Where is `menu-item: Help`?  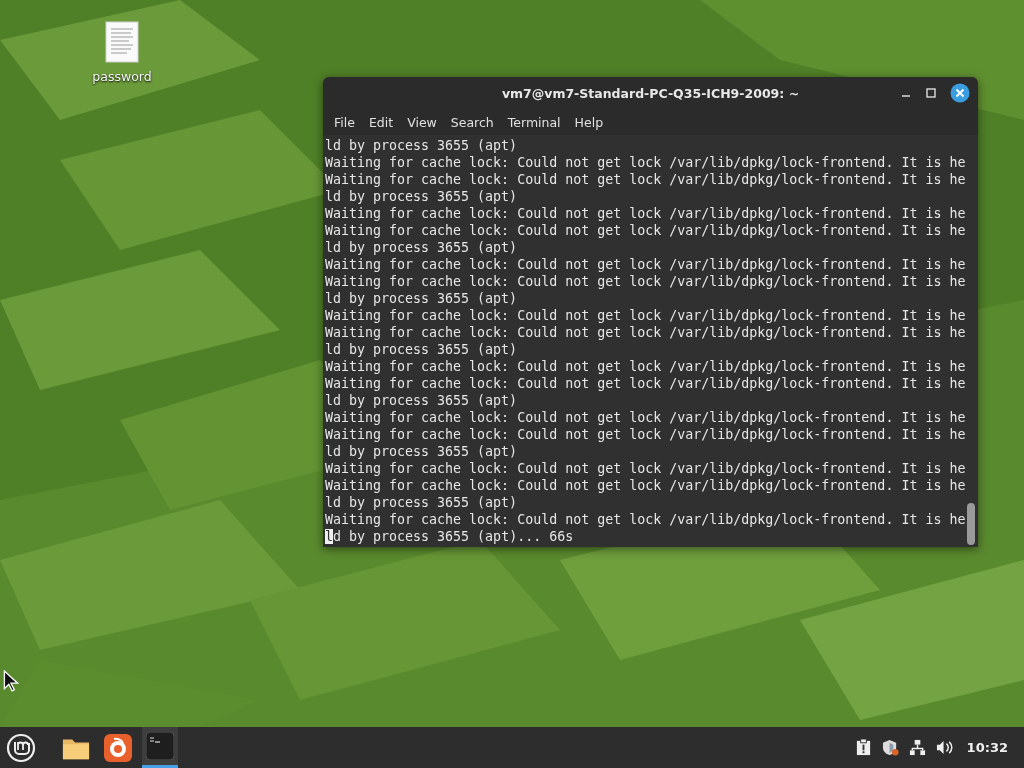 menu-item: Help is located at coordinates (589, 122).